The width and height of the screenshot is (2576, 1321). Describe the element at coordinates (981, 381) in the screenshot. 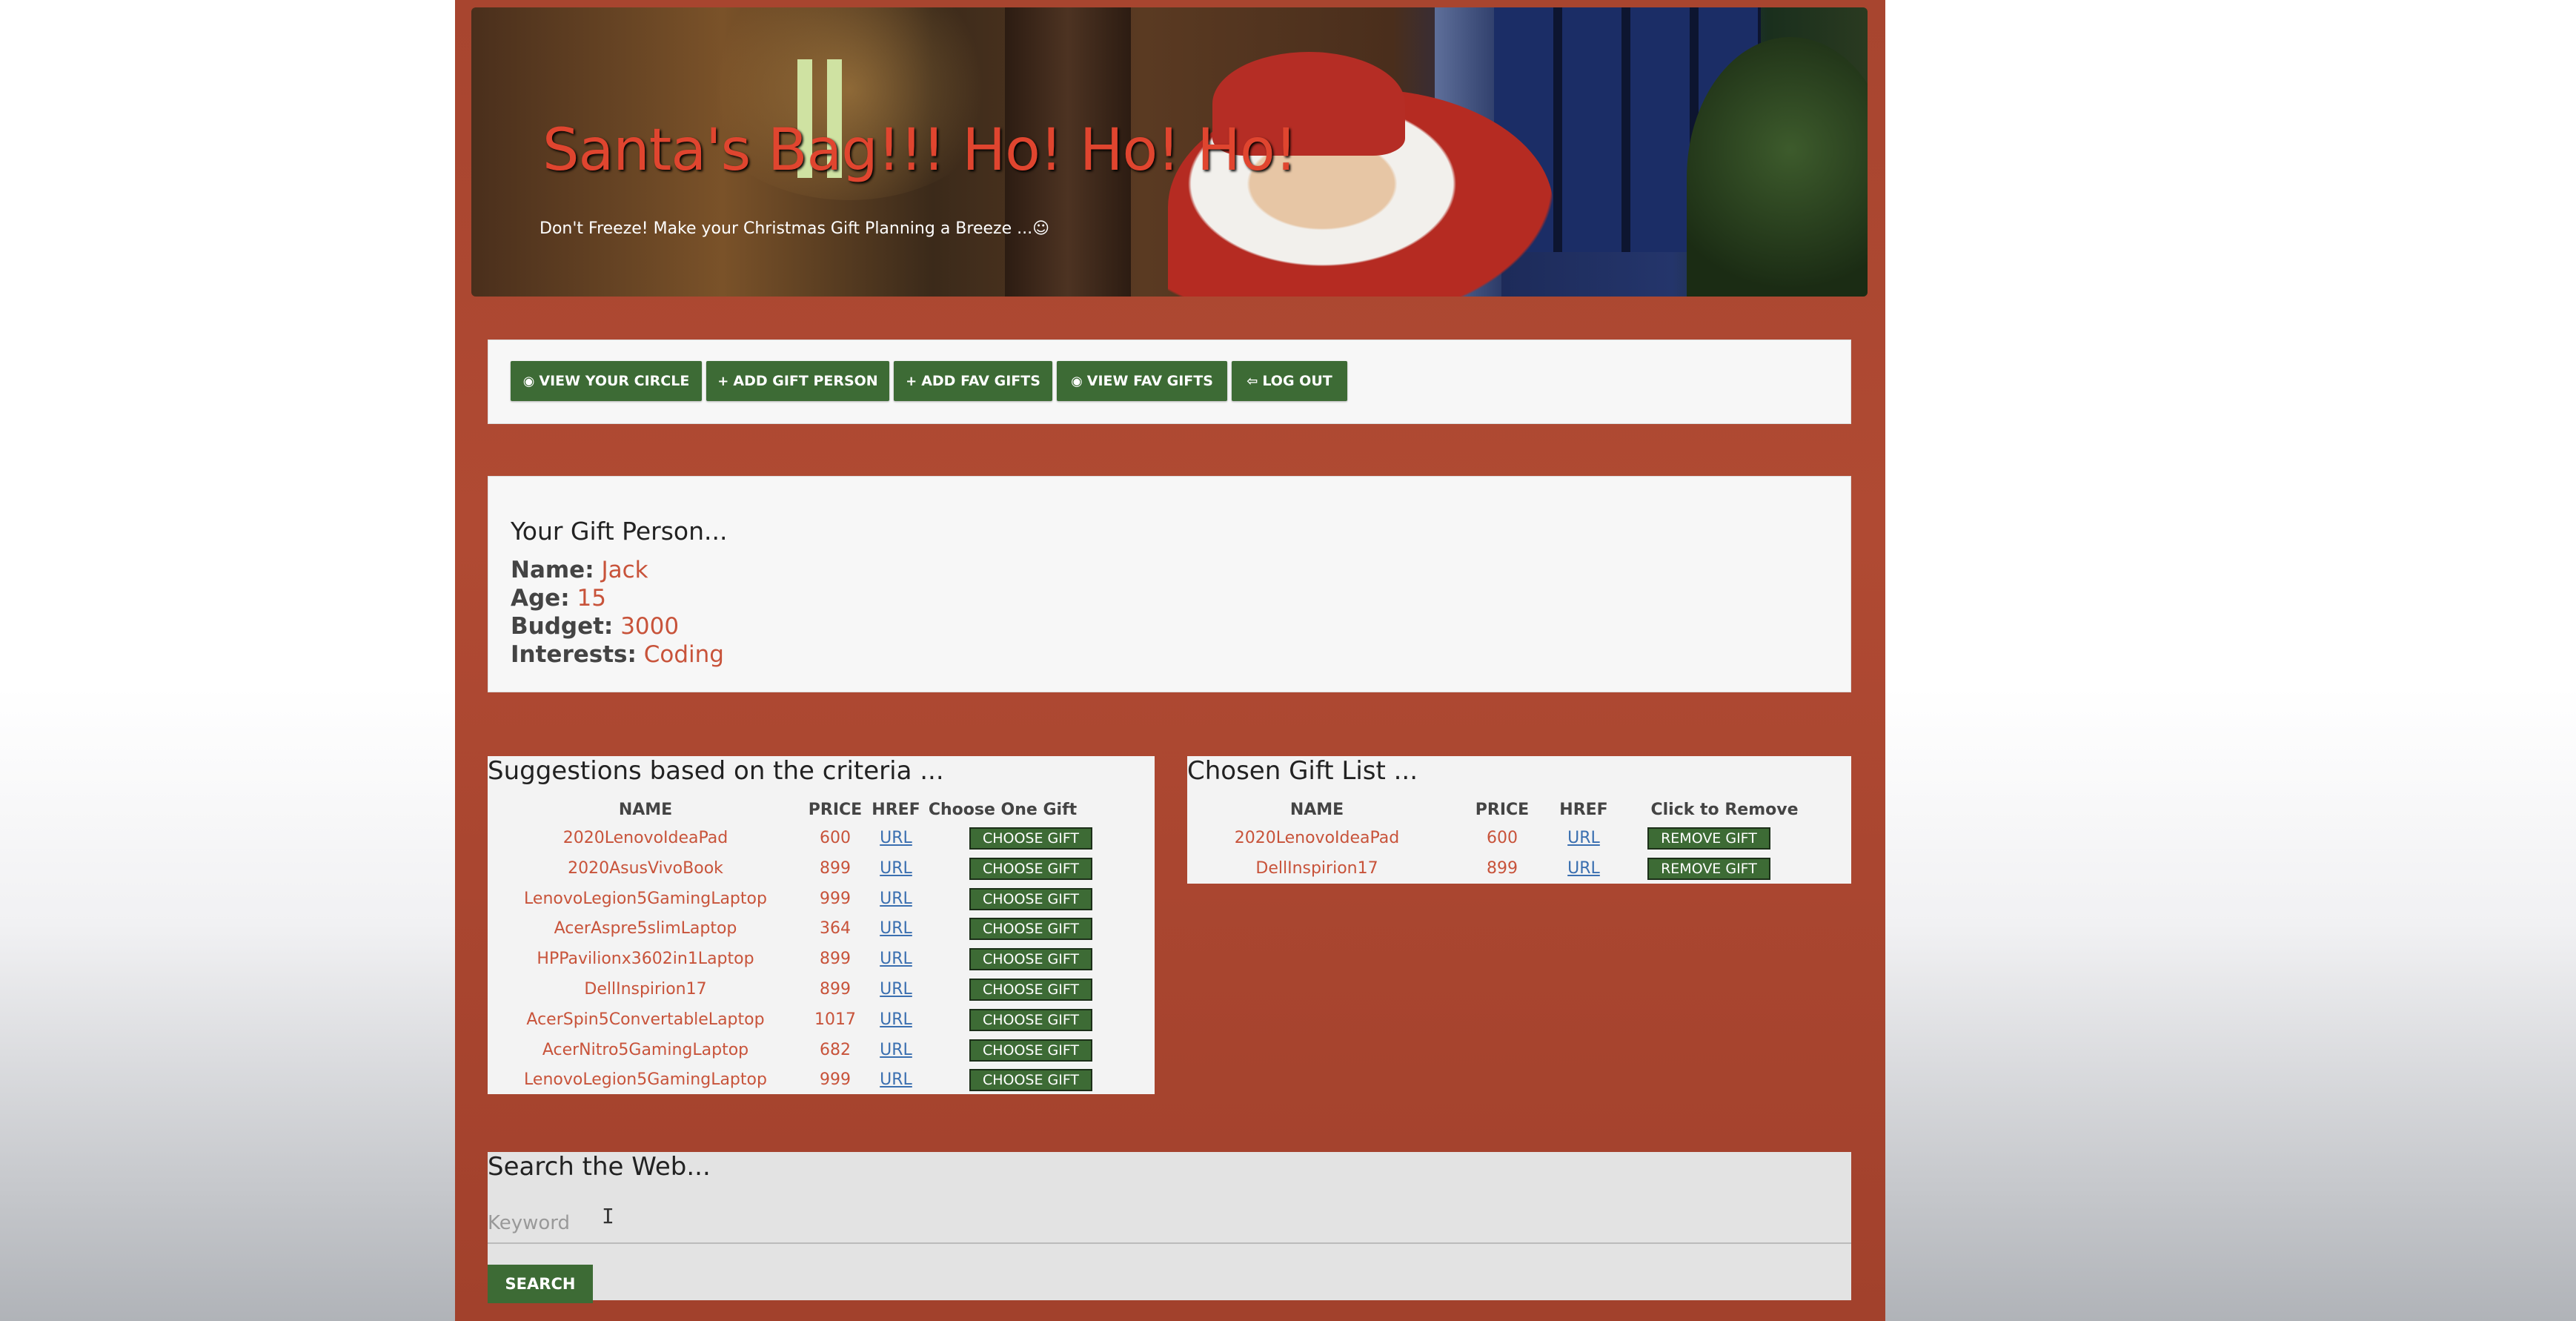

I see `add-fav-gifts-label: ADD FAV GIFTS` at that location.